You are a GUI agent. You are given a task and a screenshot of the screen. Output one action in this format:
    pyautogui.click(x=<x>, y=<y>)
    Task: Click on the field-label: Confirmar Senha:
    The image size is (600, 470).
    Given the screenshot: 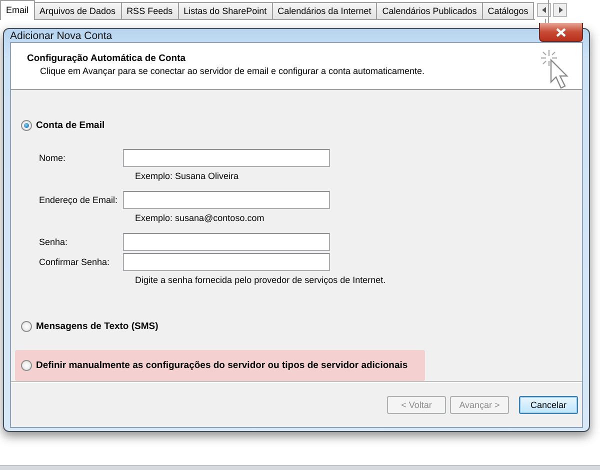 What is the action you would take?
    pyautogui.click(x=75, y=262)
    